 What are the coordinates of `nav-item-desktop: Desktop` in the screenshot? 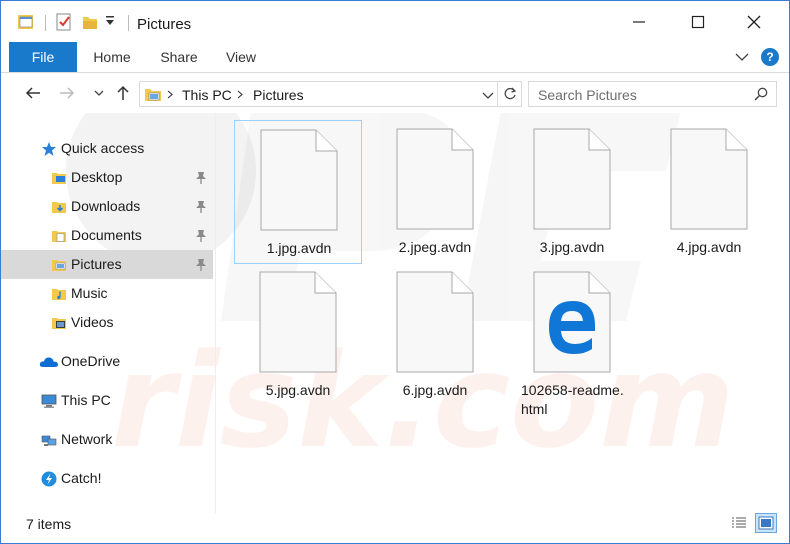 It's located at (107, 177).